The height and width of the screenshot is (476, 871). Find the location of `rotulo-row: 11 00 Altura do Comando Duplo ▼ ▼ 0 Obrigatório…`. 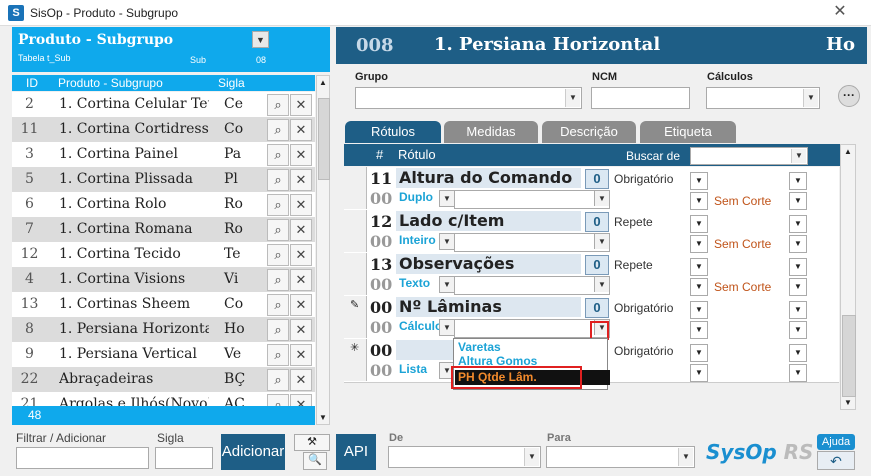

rotulo-row: 11 00 Altura do Comando Duplo ▼ ▼ 0 Obrigatório… is located at coordinates (591, 189).